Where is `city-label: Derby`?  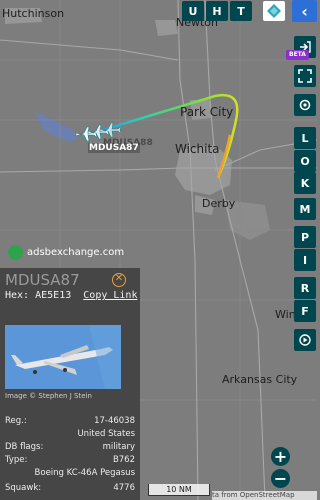 city-label: Derby is located at coordinates (219, 203).